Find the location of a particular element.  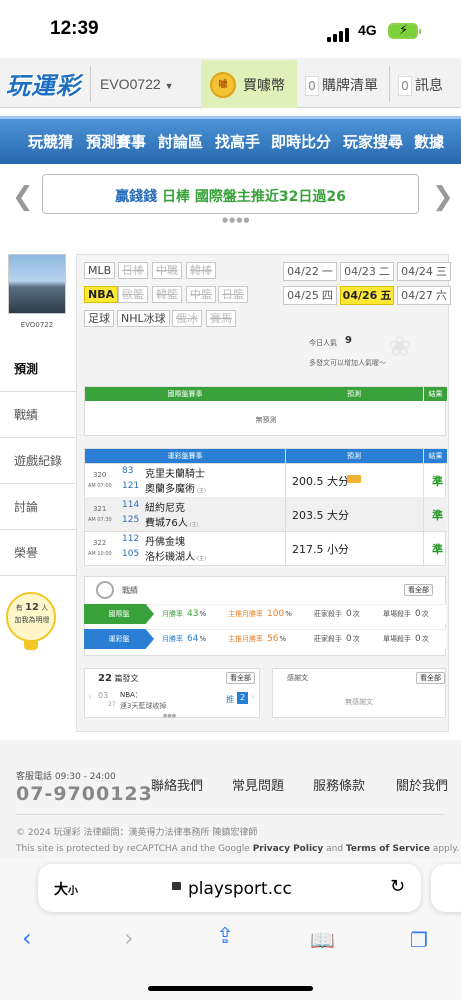

weekday-label: 五 is located at coordinates (386, 295).